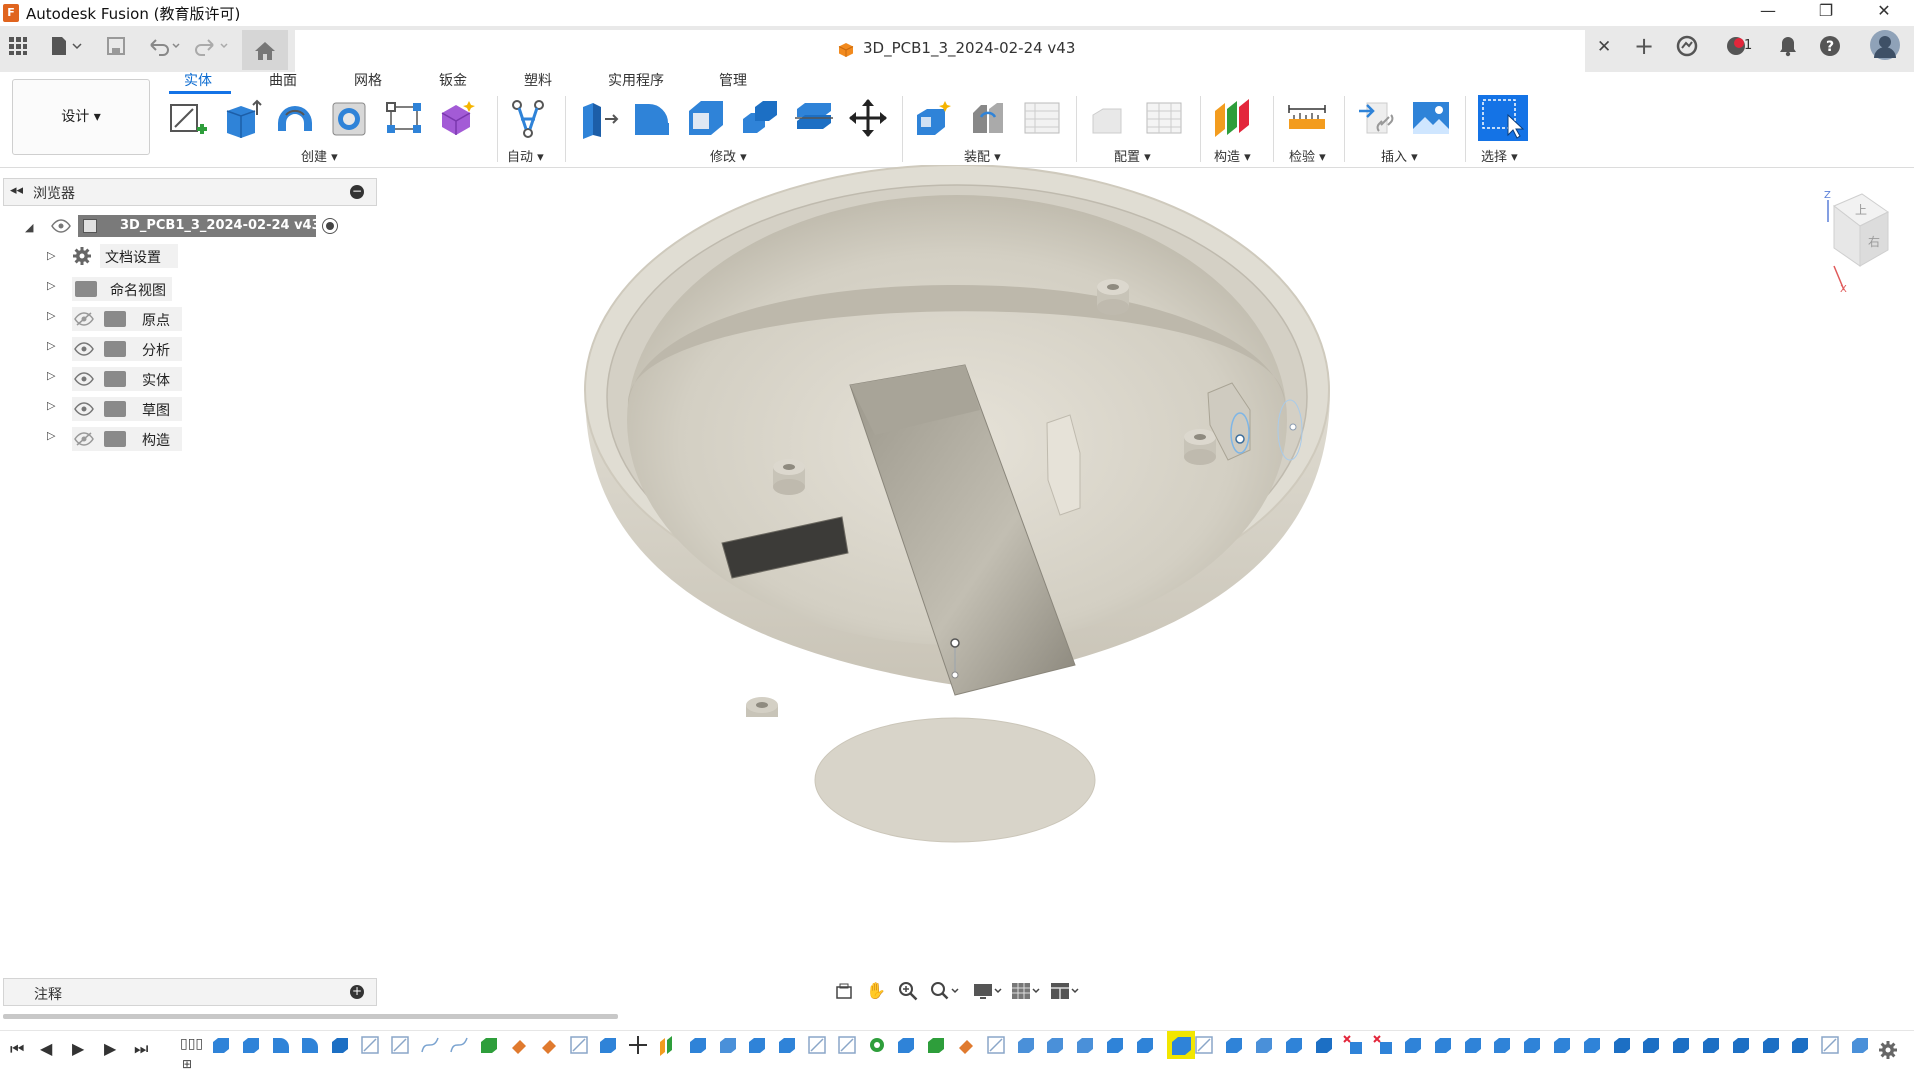 The width and height of the screenshot is (1914, 1076). I want to click on combine-icon, so click(760, 118).